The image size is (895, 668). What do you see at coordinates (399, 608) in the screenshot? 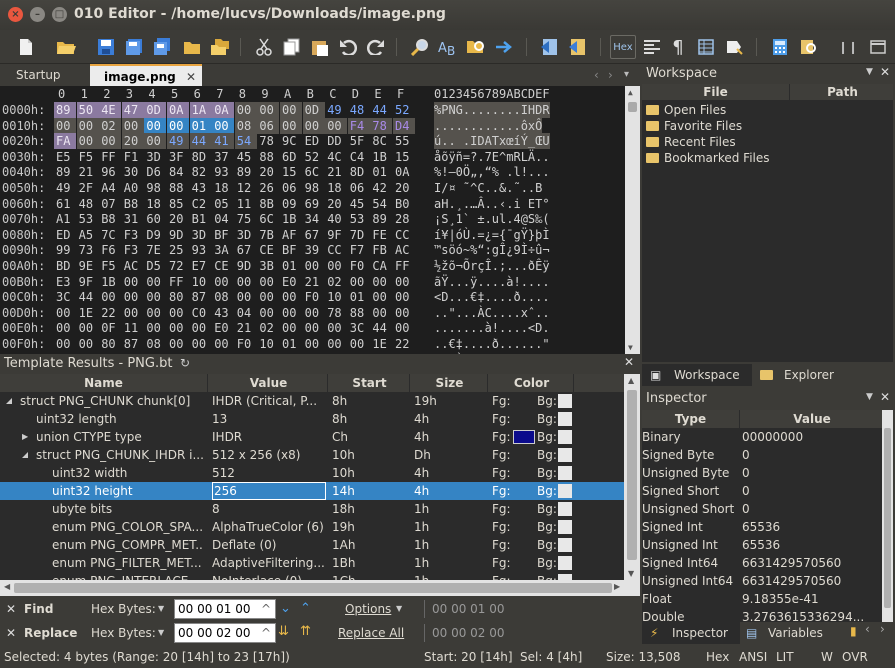
I see `options-dropdown-icon: ▼` at bounding box center [399, 608].